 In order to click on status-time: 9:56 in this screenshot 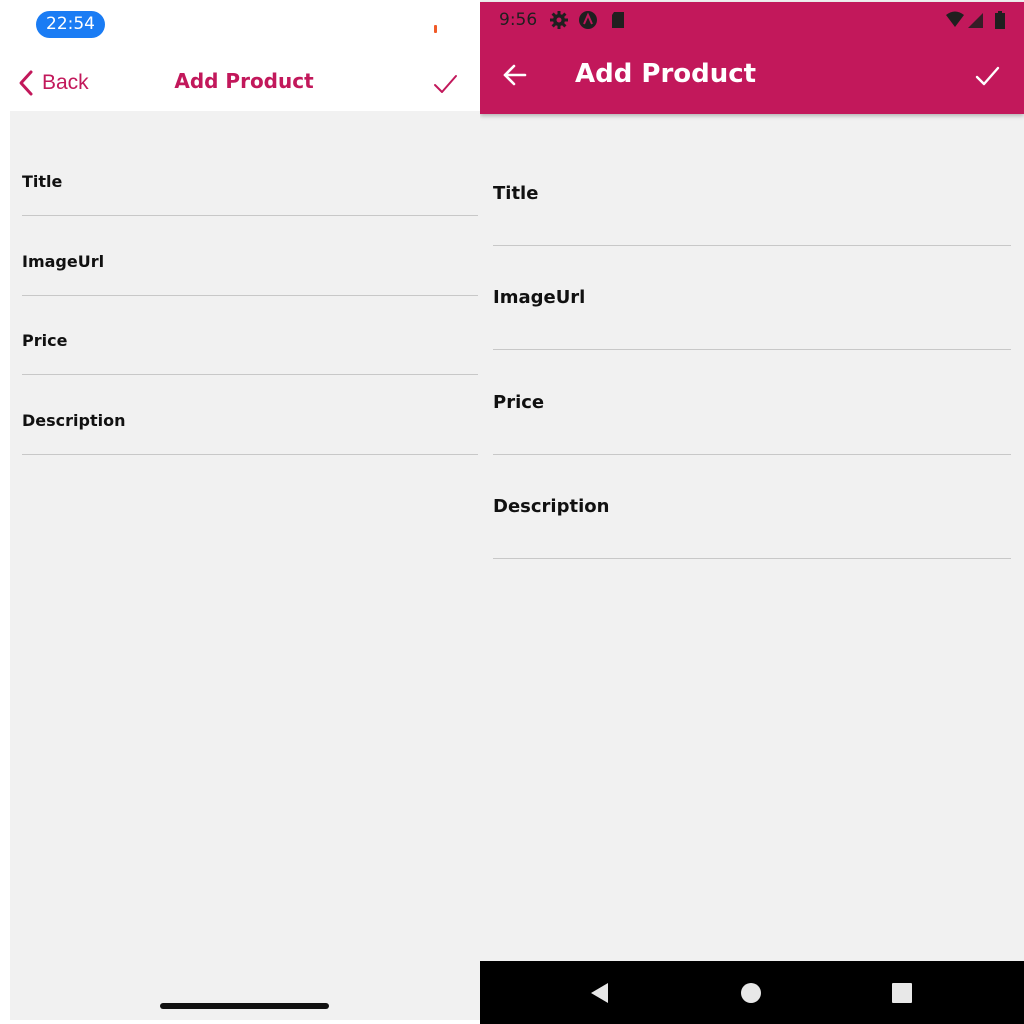, I will do `click(518, 20)`.